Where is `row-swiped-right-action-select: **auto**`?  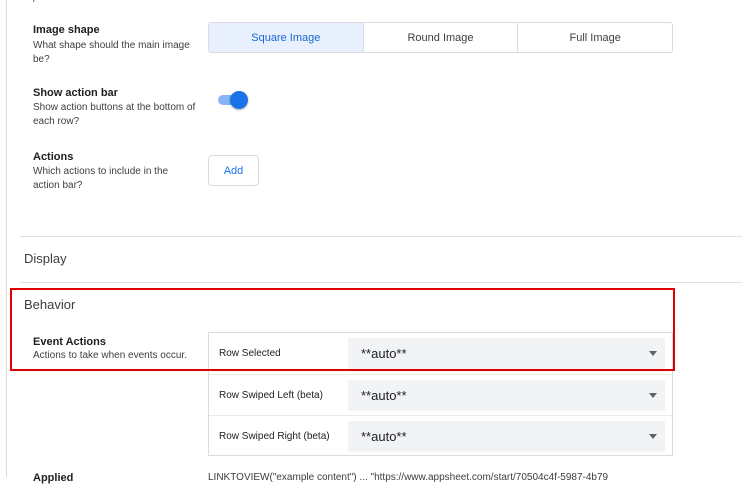
row-swiped-right-action-select: **auto** is located at coordinates (506, 436).